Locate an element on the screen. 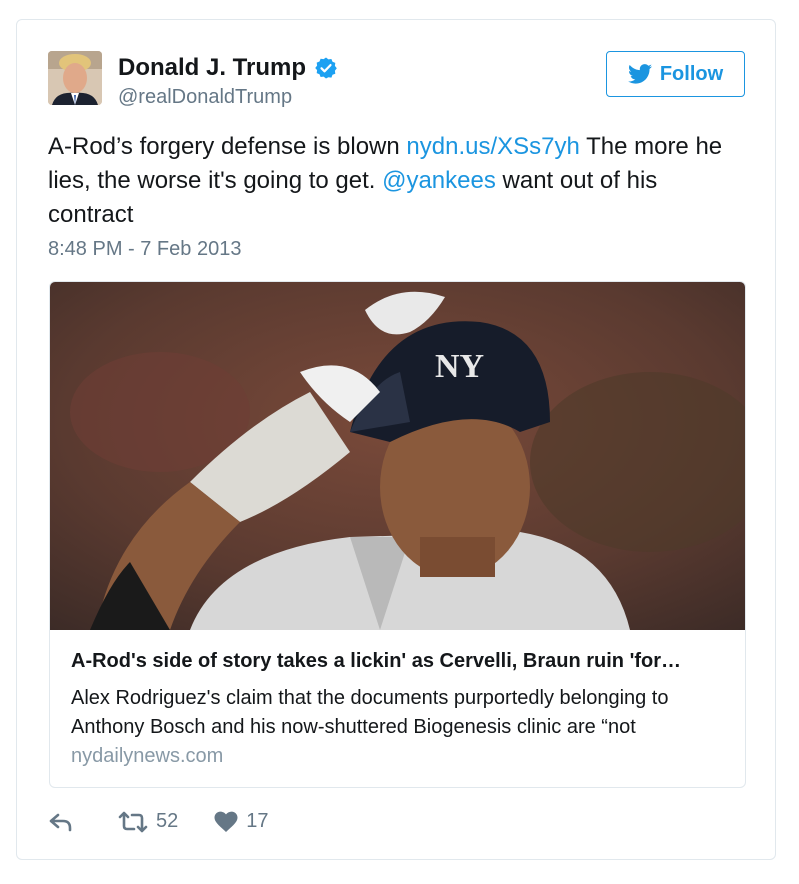 The height and width of the screenshot is (884, 799). reply-icon is located at coordinates (60, 822).